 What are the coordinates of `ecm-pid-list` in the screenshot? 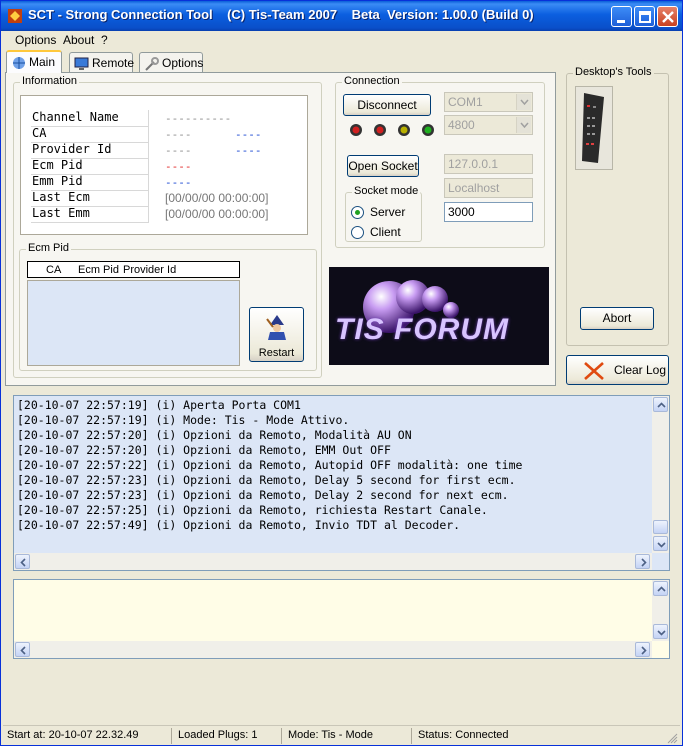 It's located at (133, 323).